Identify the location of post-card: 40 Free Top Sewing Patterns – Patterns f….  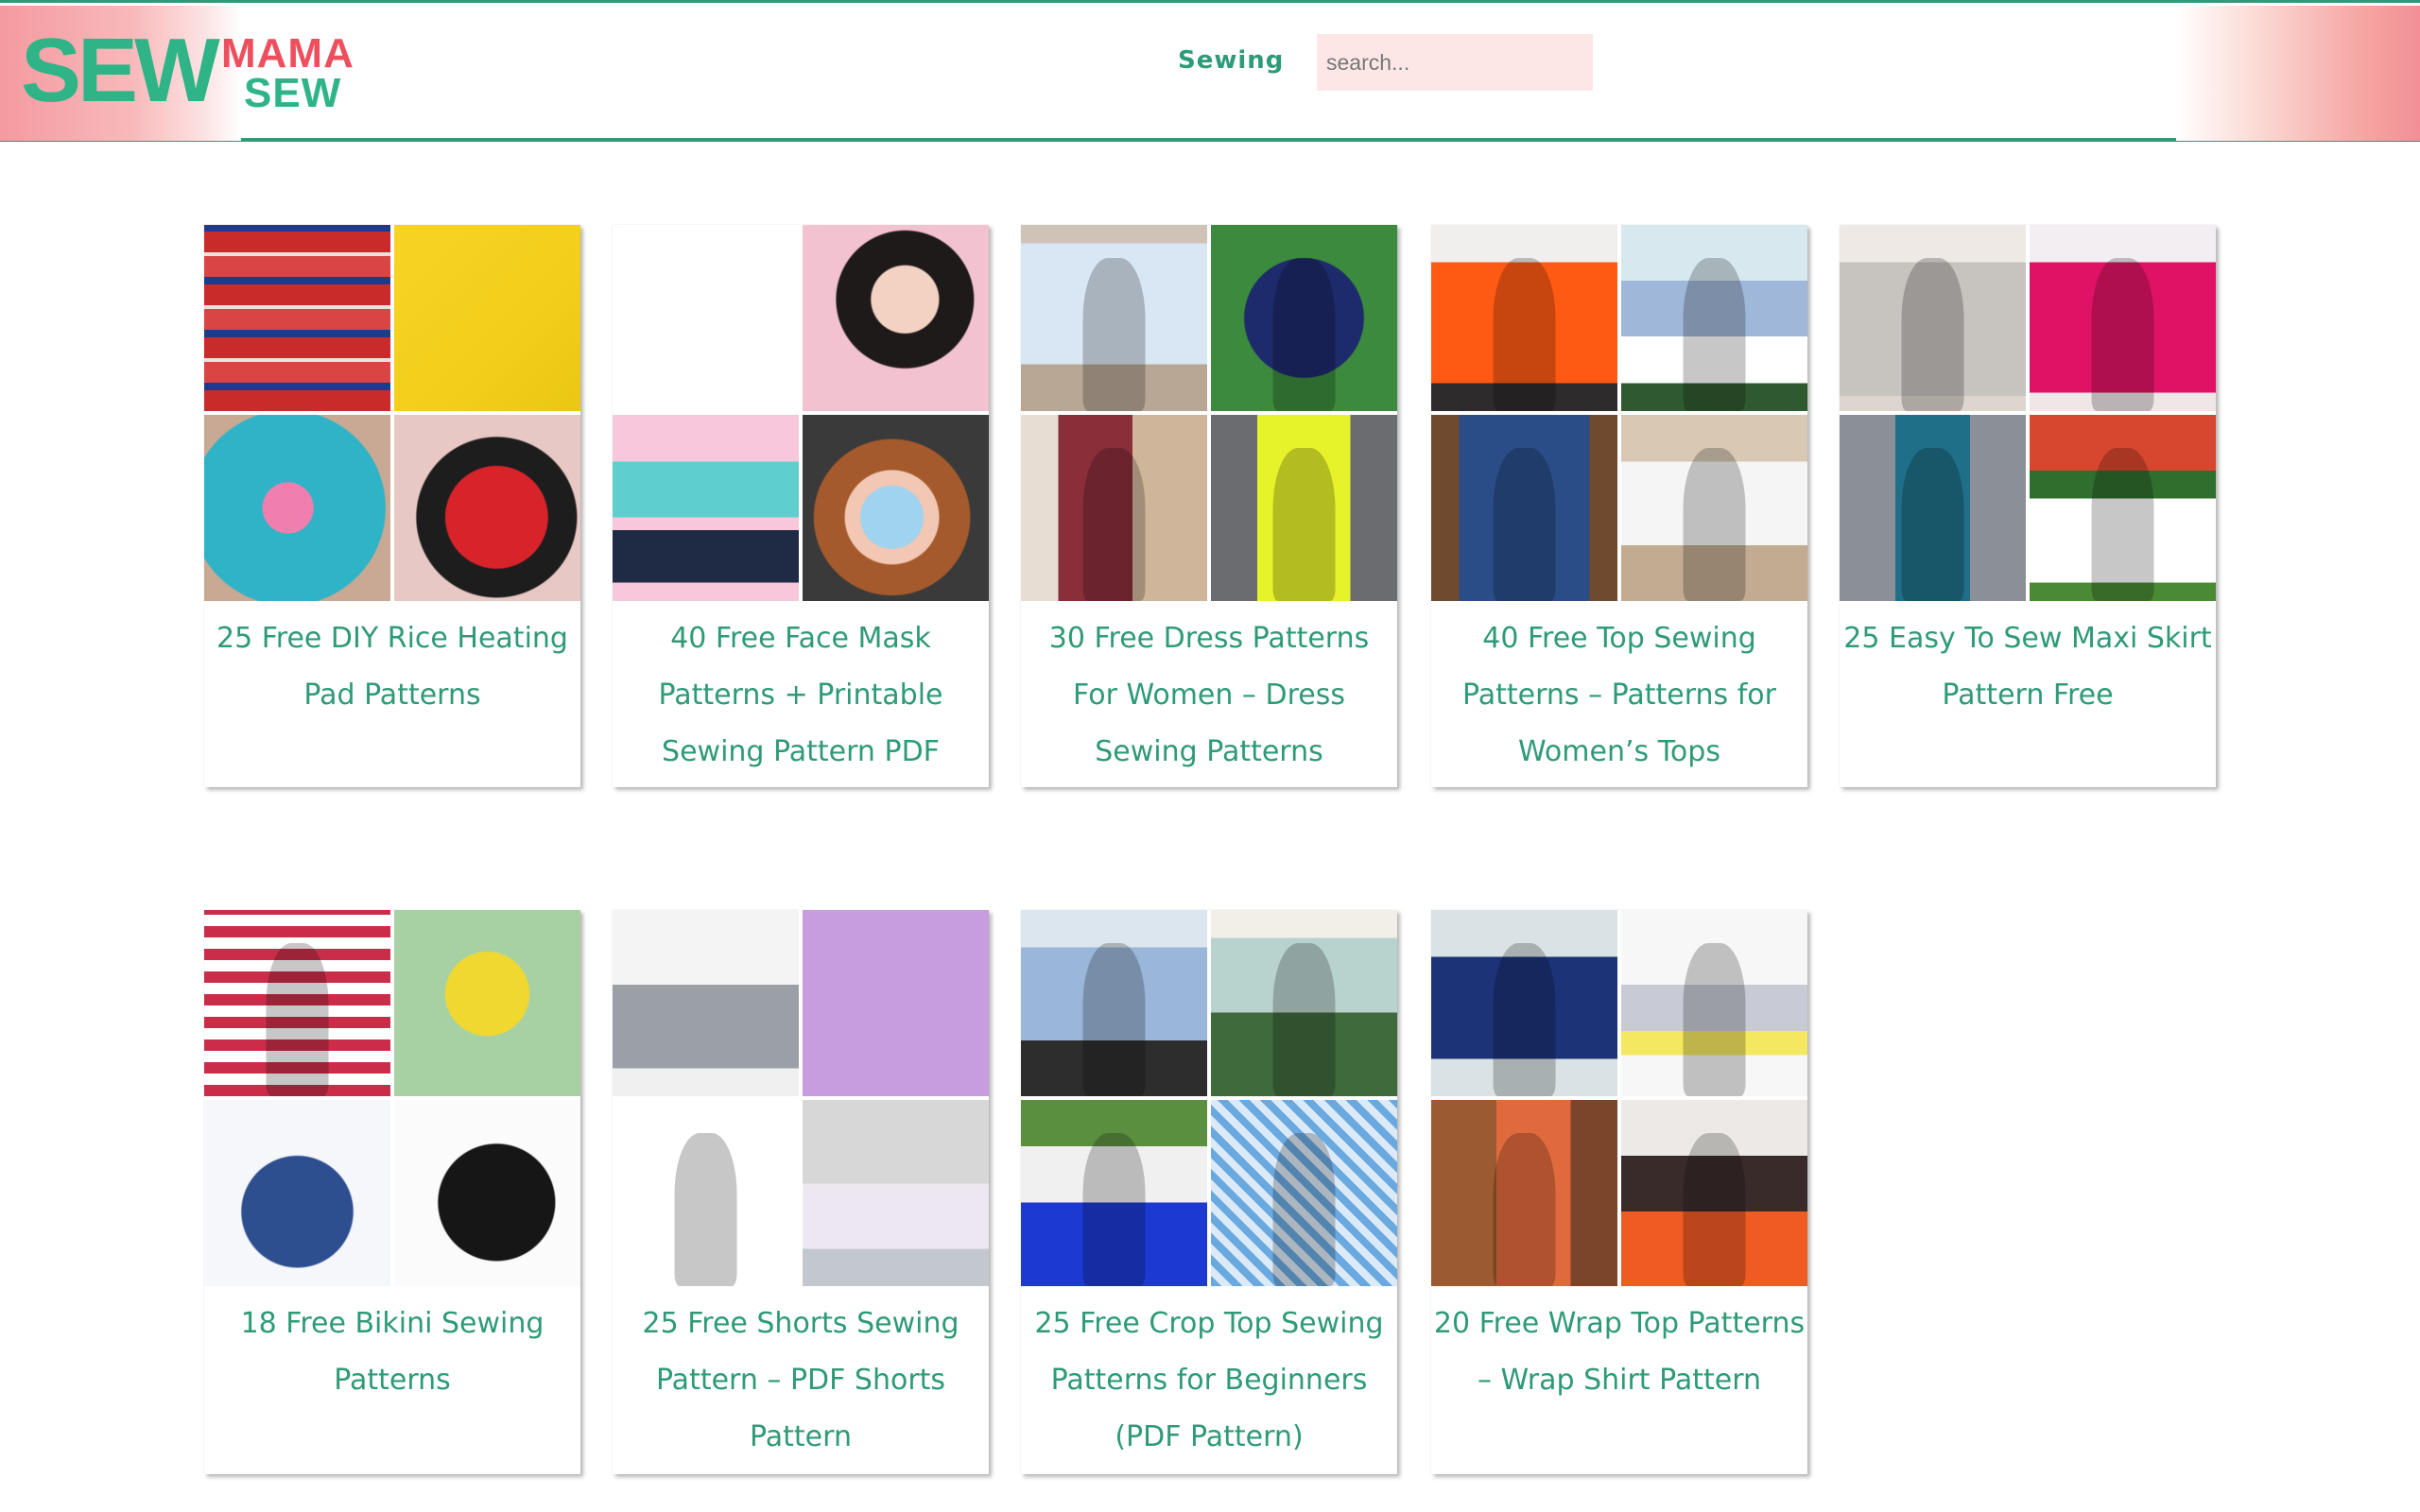
(1619, 506).